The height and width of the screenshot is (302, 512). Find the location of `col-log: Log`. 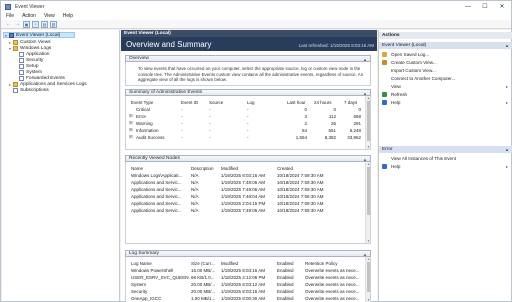

col-log: Log is located at coordinates (251, 102).